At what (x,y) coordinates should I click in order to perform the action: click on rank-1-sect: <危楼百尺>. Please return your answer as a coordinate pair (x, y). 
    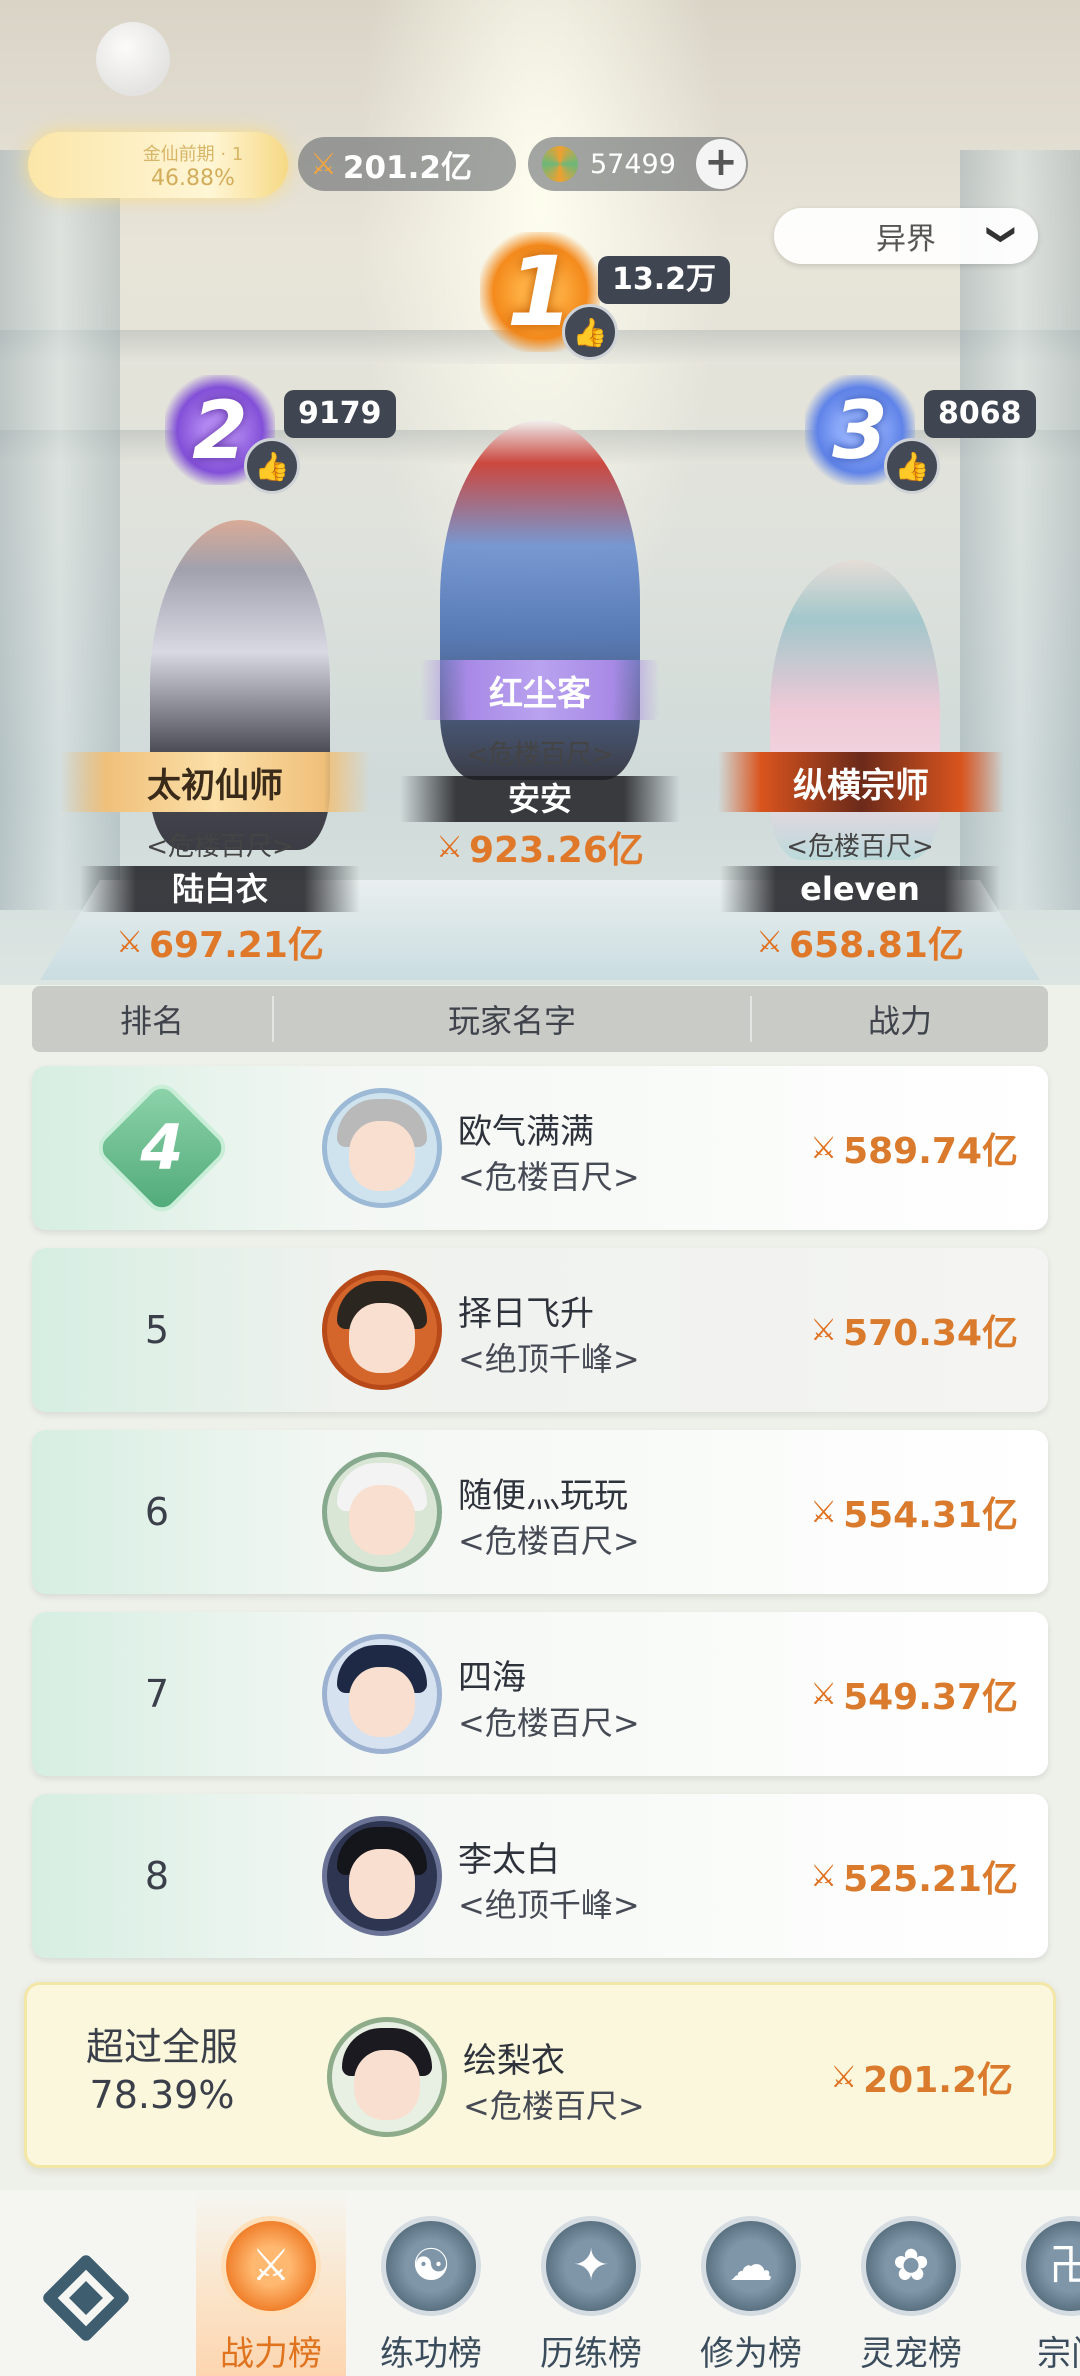
    Looking at the image, I should click on (540, 755).